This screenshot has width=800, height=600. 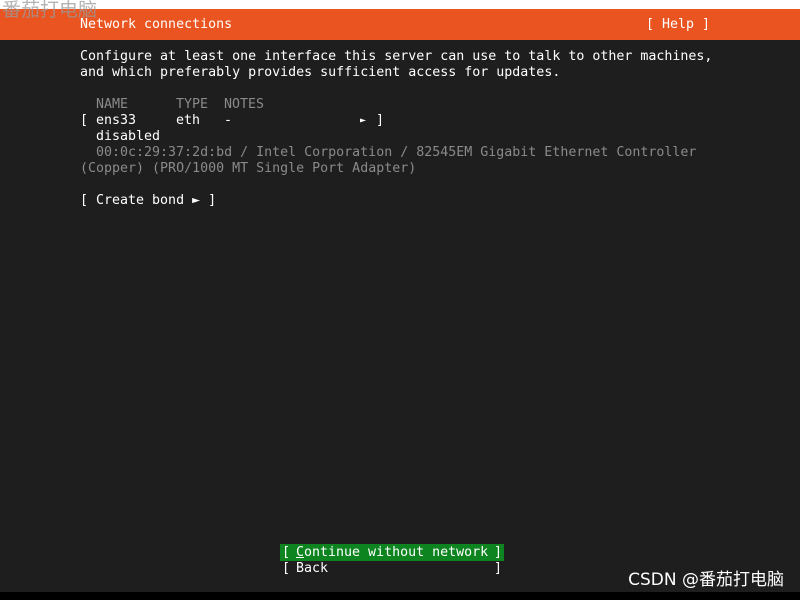 I want to click on watermark-top: 番茄打电脑, so click(x=50, y=10).